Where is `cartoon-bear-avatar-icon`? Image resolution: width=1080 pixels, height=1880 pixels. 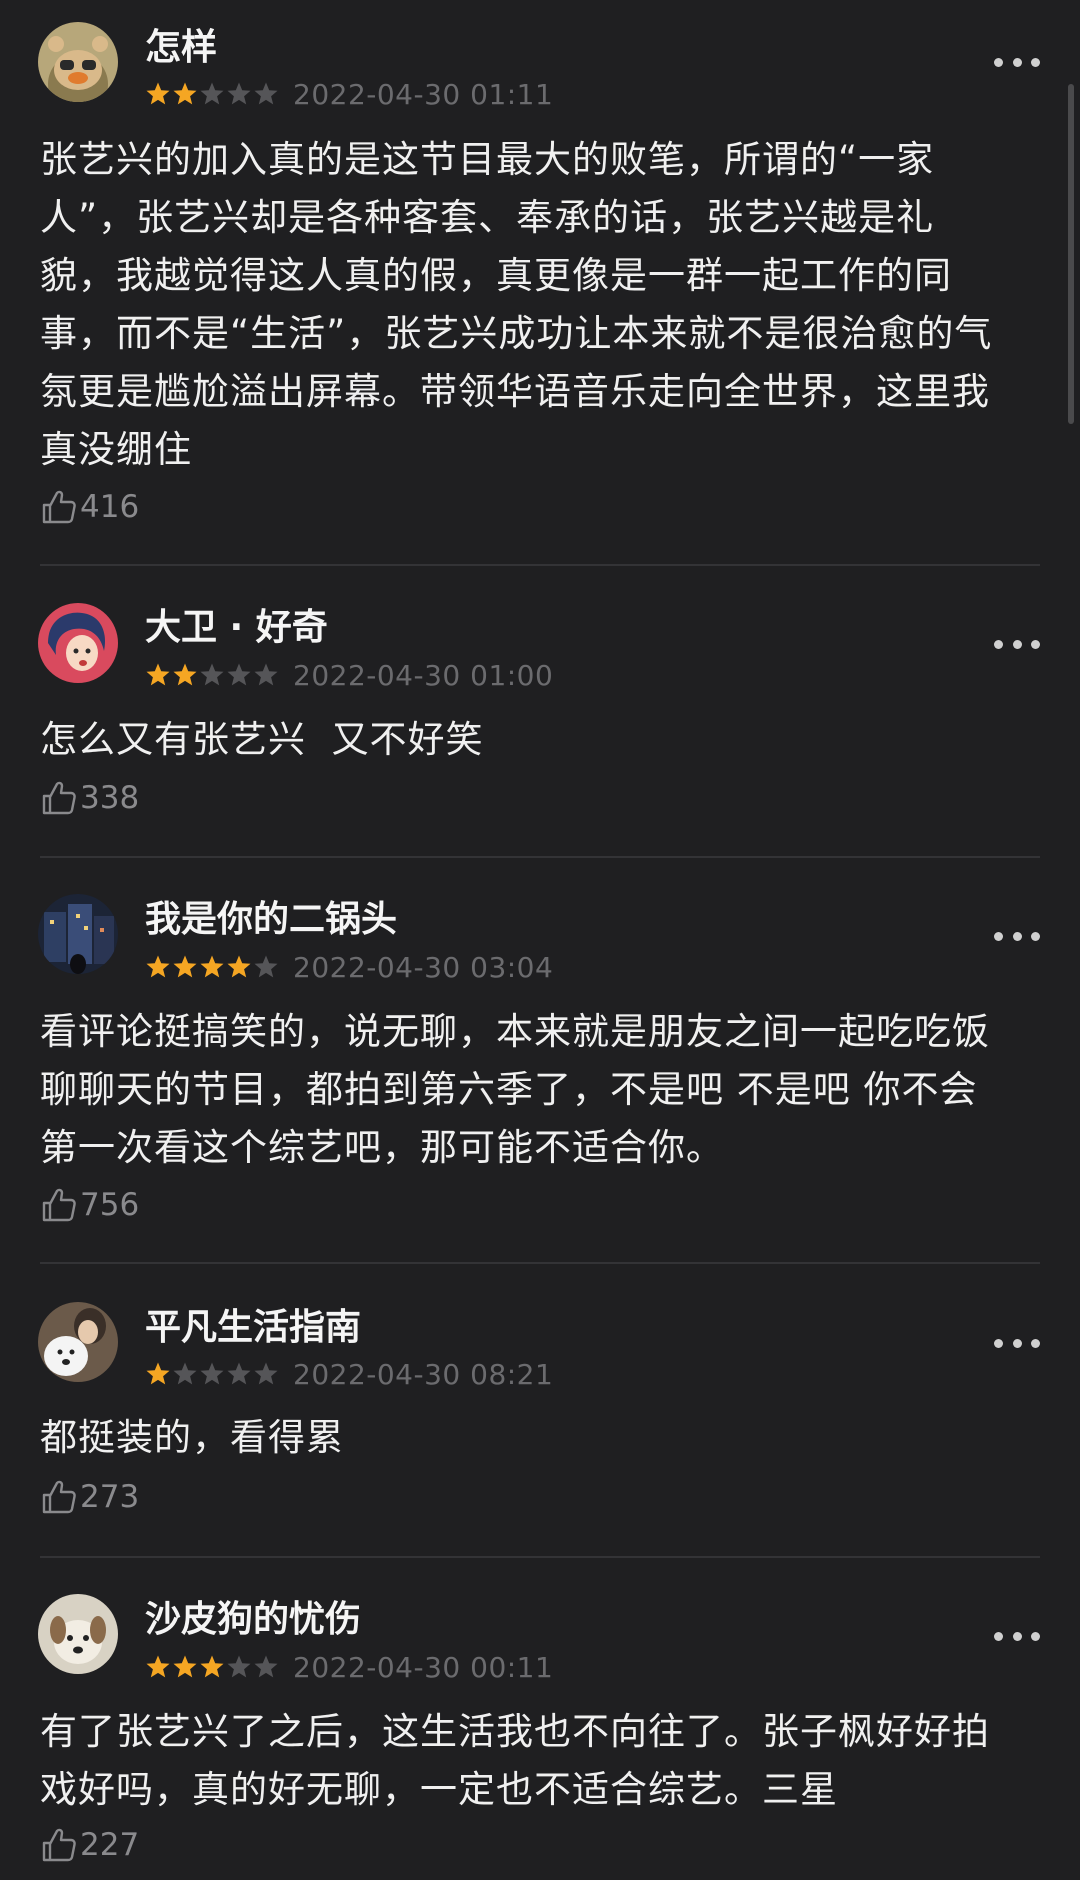
cartoon-bear-avatar-icon is located at coordinates (78, 62).